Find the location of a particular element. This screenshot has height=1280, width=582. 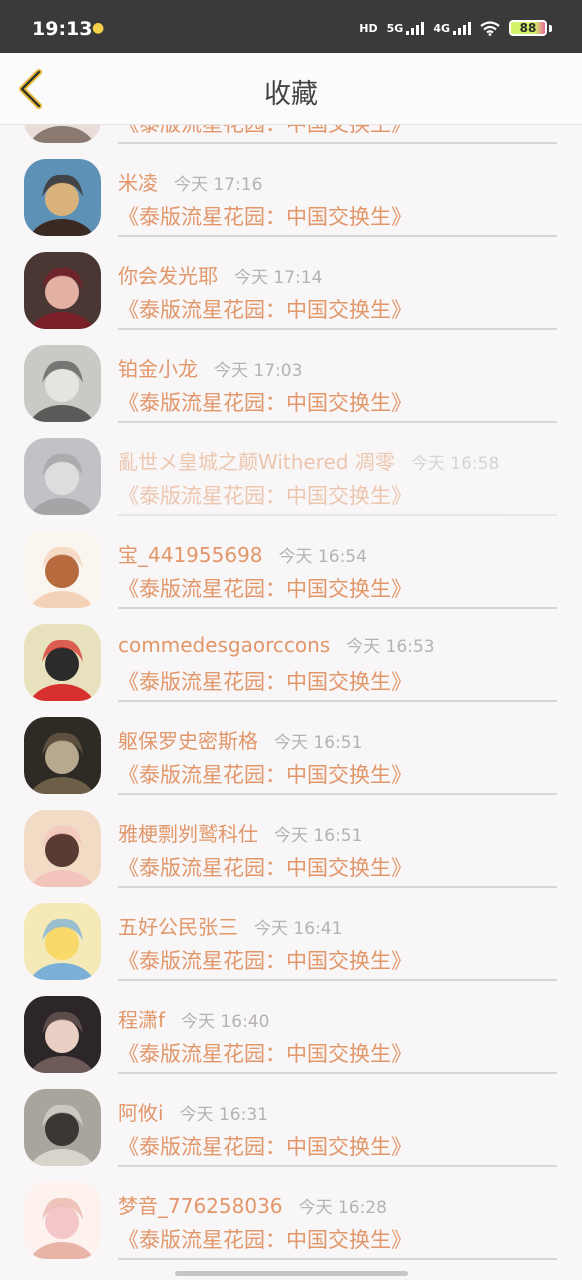

wifi-icon is located at coordinates (490, 28).